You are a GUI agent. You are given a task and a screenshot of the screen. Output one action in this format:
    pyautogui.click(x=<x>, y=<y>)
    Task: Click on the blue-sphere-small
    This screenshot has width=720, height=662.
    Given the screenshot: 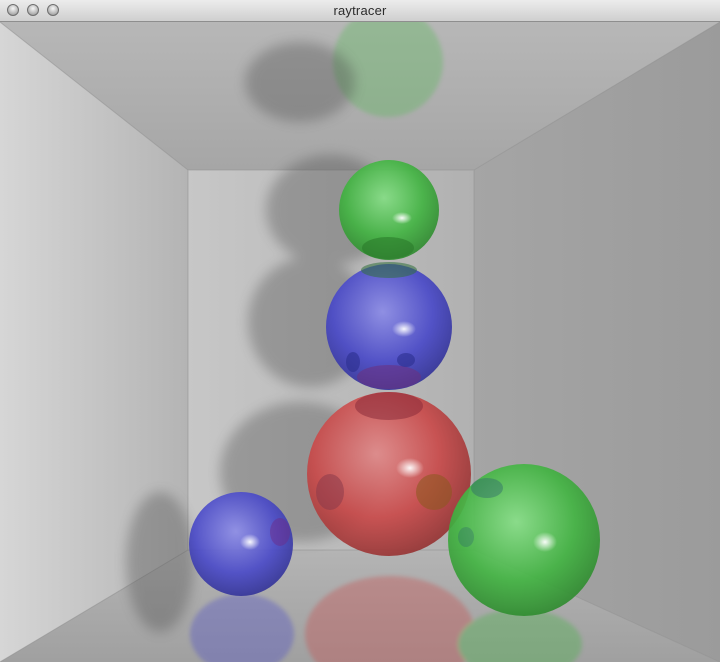 What is the action you would take?
    pyautogui.click(x=241, y=544)
    